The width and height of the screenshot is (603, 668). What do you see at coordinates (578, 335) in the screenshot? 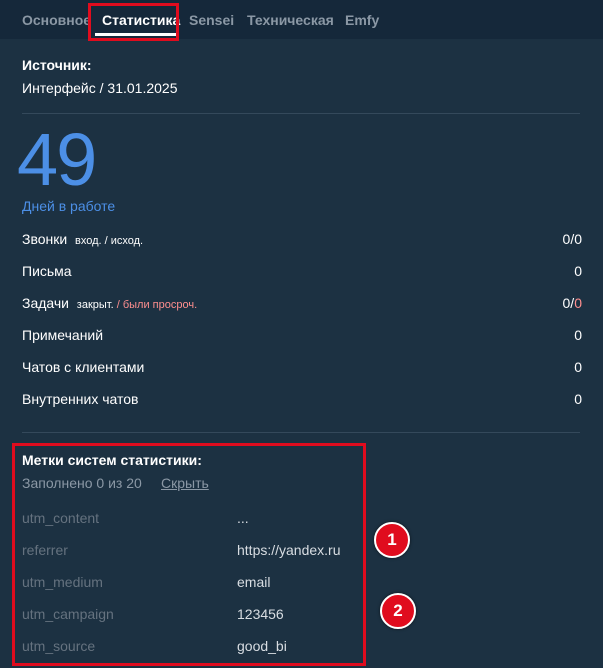
I see `notes-value: 0` at bounding box center [578, 335].